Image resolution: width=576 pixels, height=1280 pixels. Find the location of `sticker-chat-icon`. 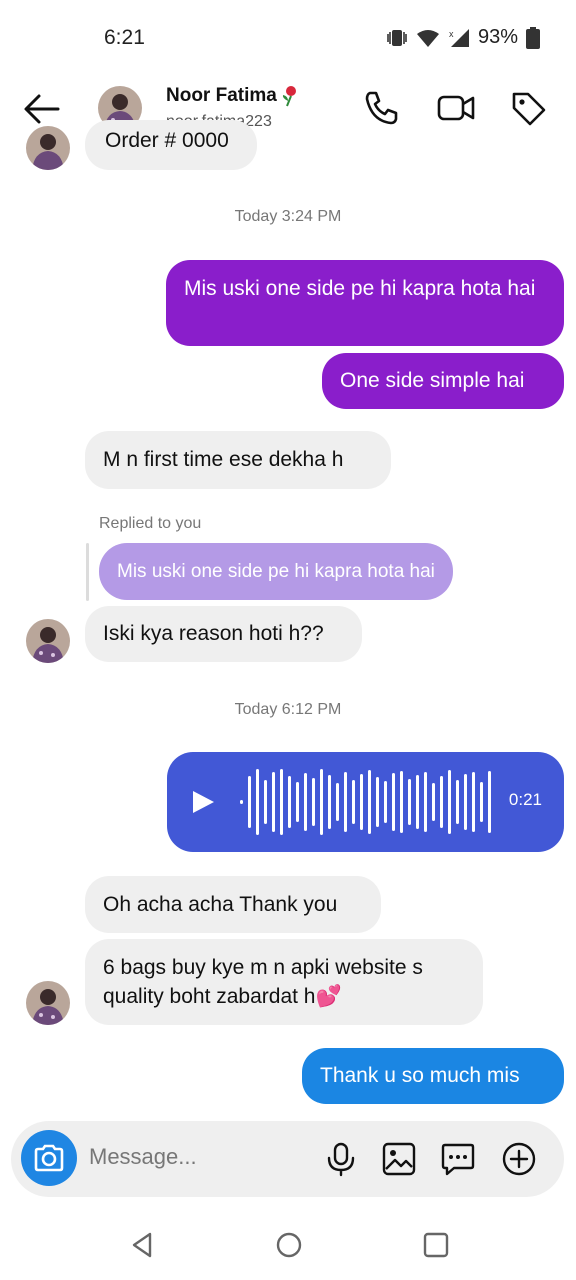

sticker-chat-icon is located at coordinates (458, 1159).